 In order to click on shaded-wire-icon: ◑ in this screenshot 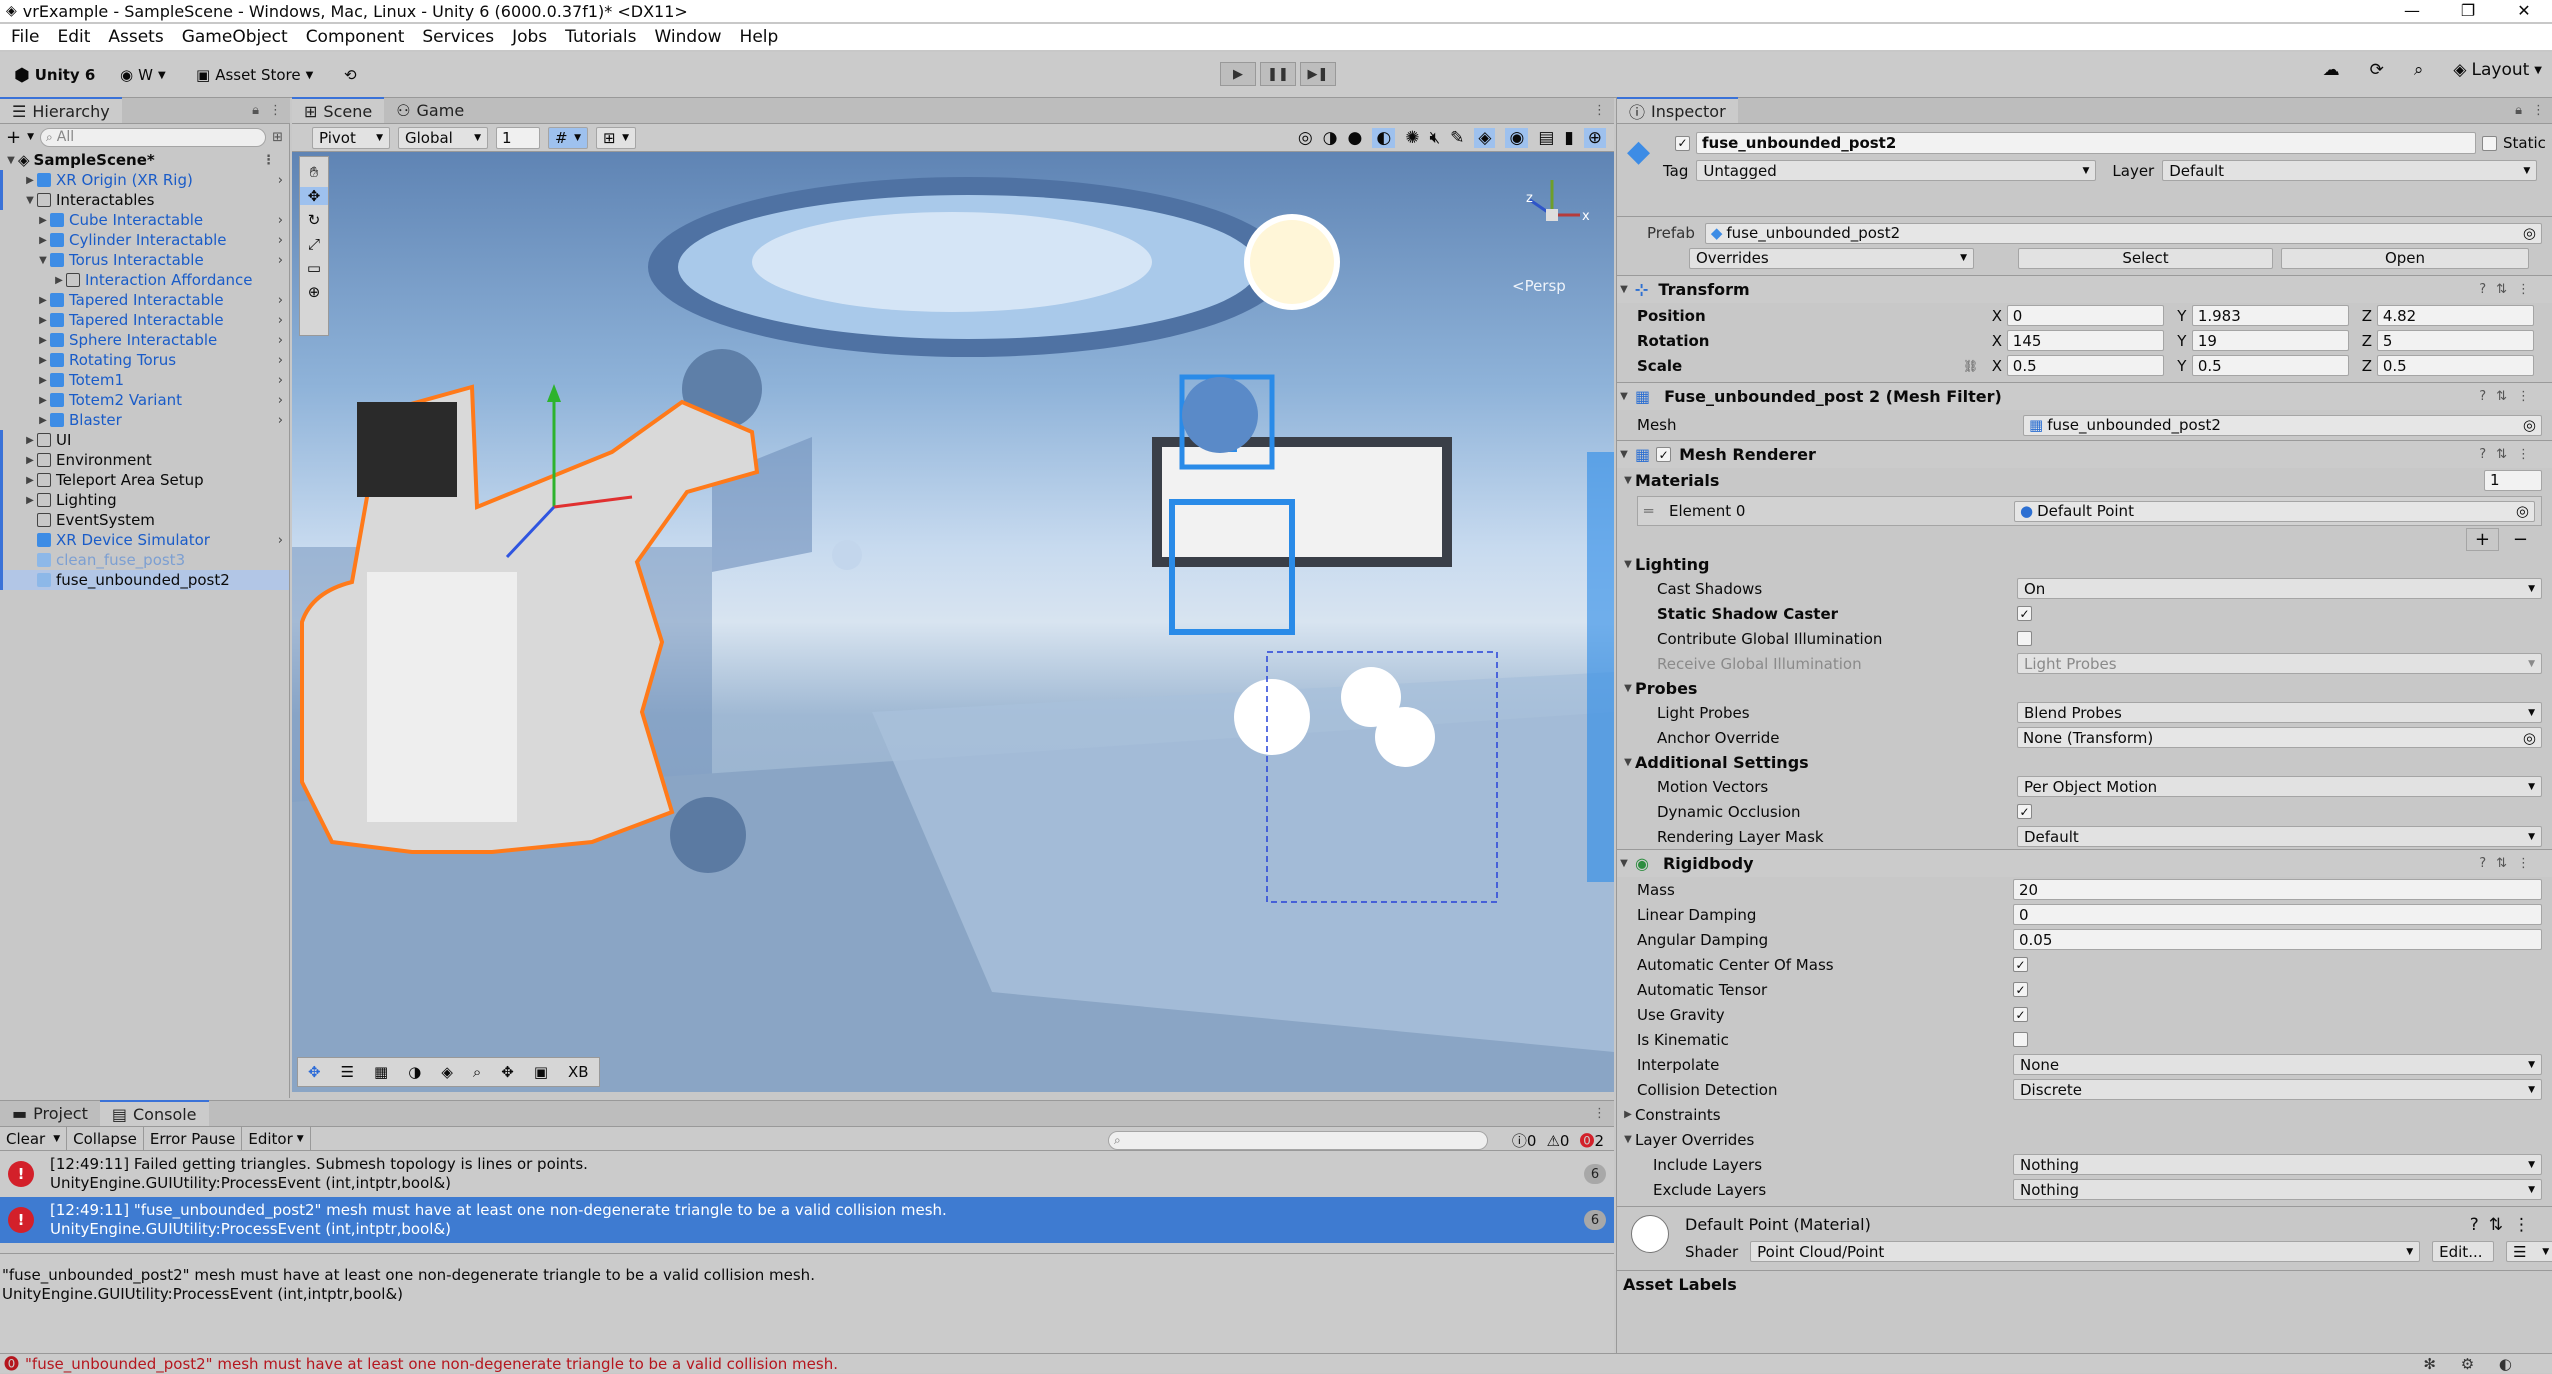, I will do `click(1330, 138)`.